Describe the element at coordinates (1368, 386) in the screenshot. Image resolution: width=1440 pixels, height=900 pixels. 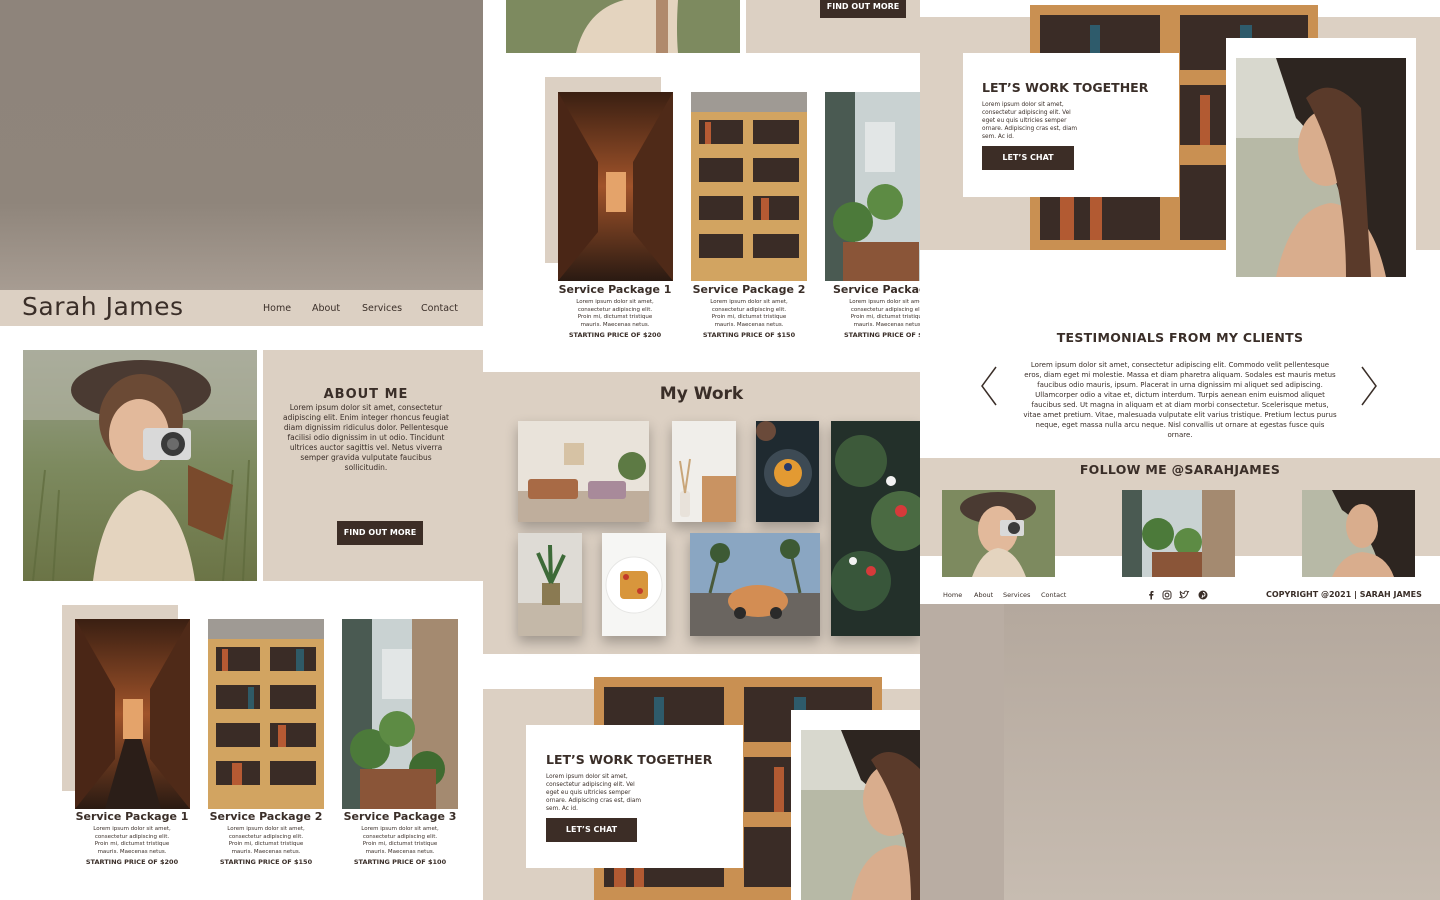
I see `arrow-right-icon` at that location.